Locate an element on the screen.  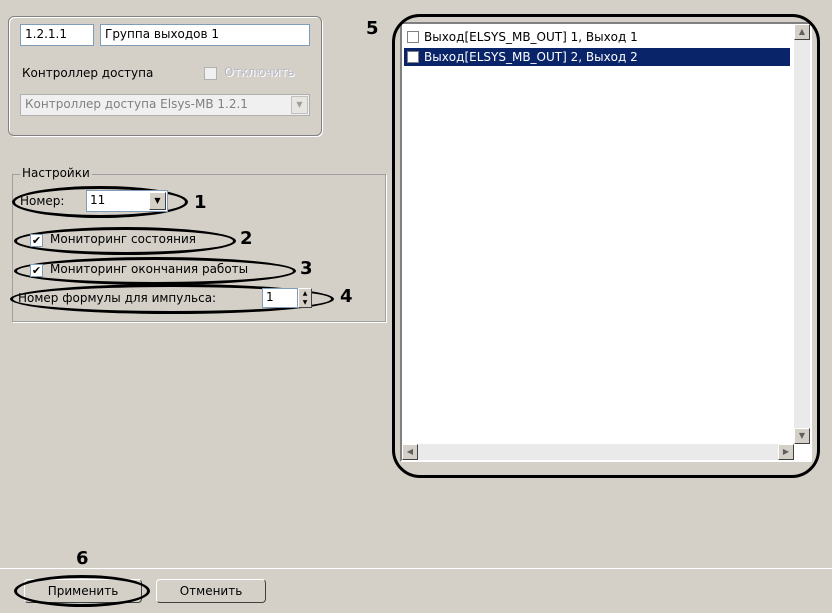
number-select-value: 11 is located at coordinates (98, 200).